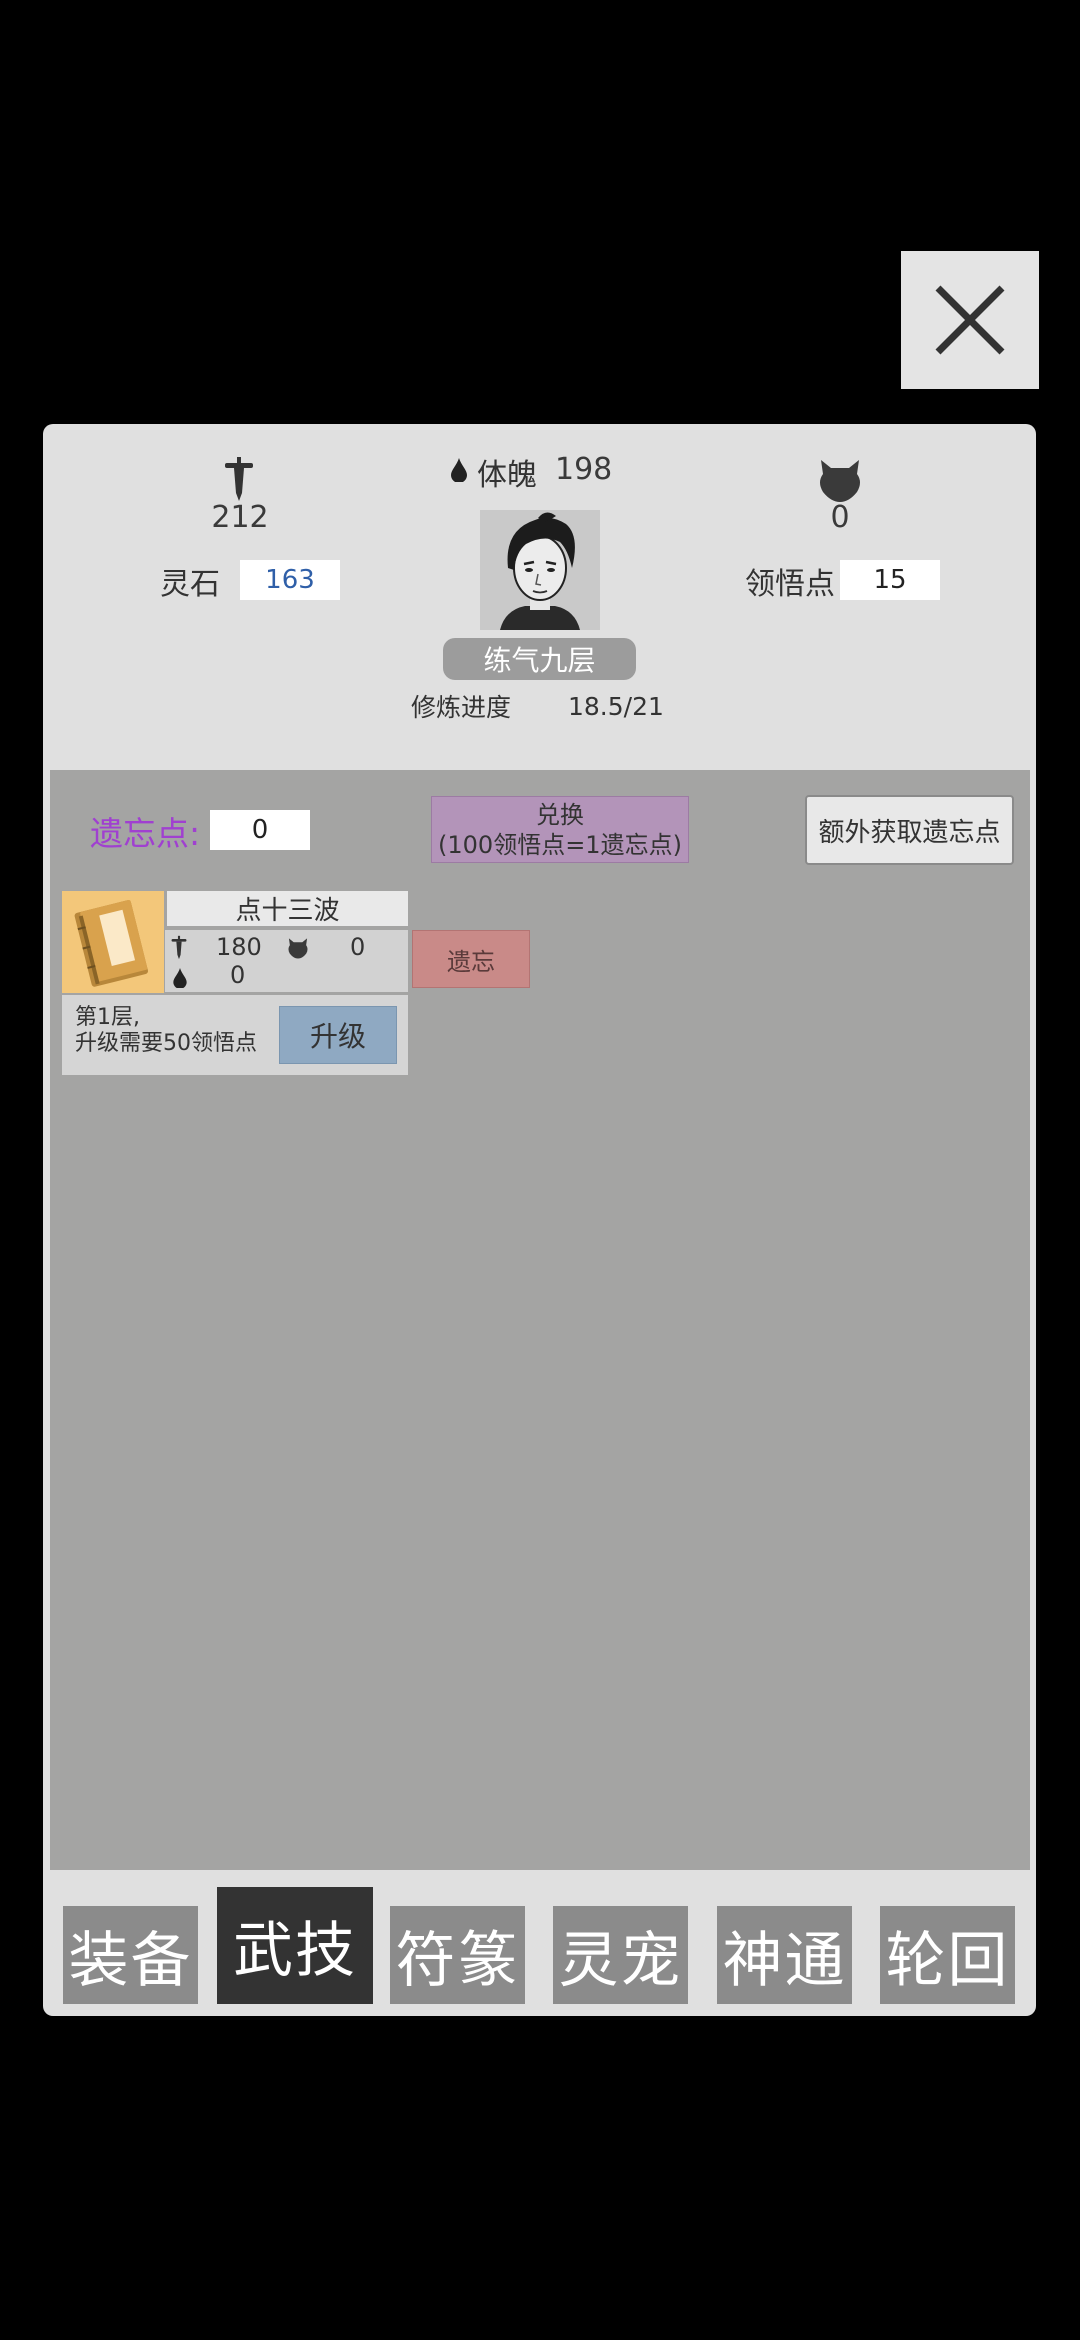 The image size is (1080, 2340). Describe the element at coordinates (166, 1043) in the screenshot. I see `skill-level-line2: 升级需要50领悟点` at that location.